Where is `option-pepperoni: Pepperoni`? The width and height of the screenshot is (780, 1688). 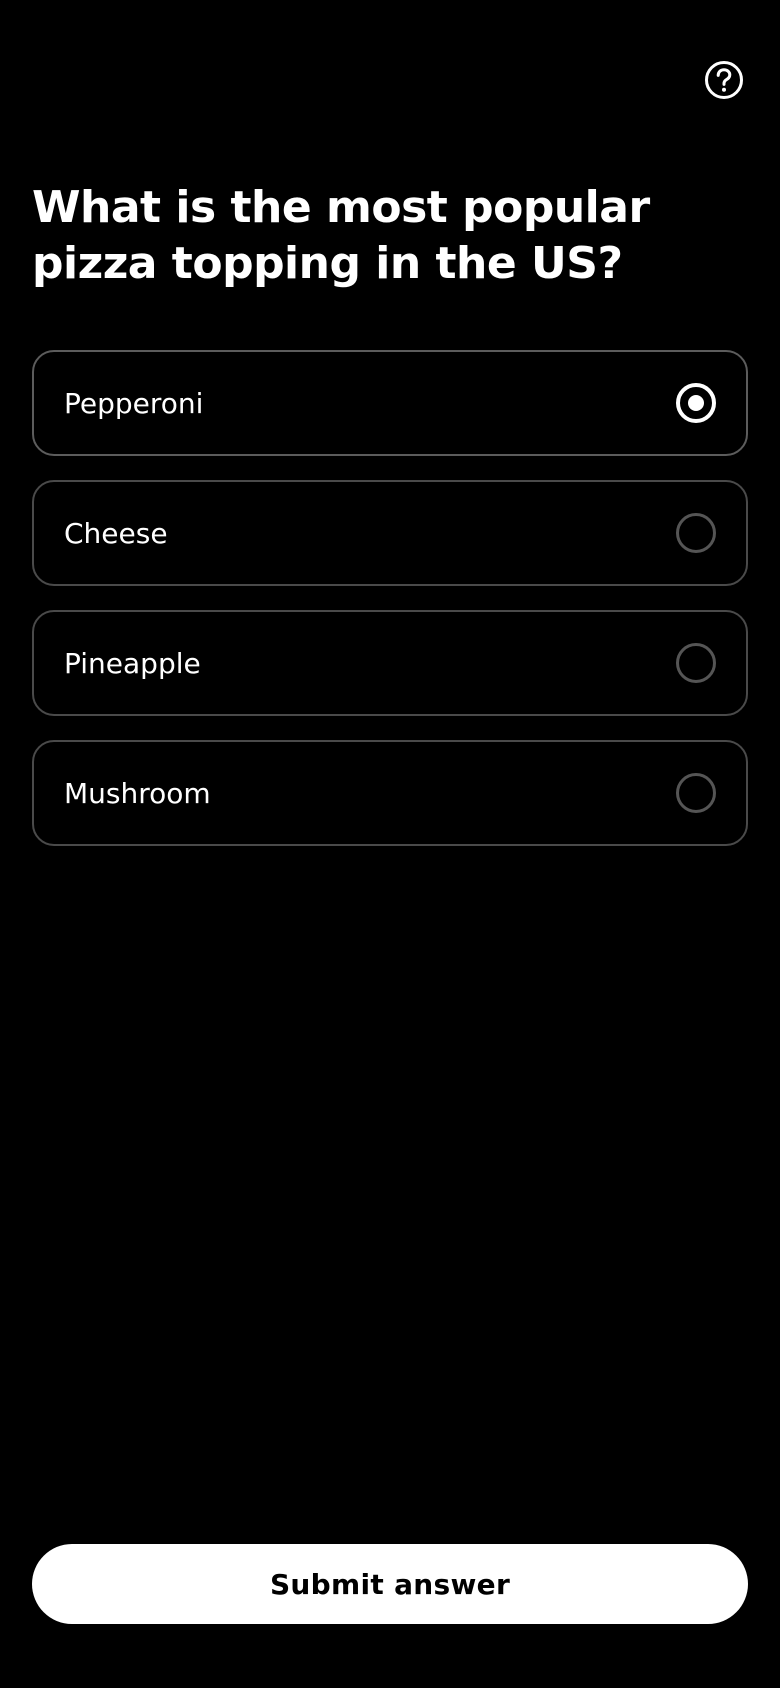 option-pepperoni: Pepperoni is located at coordinates (390, 403).